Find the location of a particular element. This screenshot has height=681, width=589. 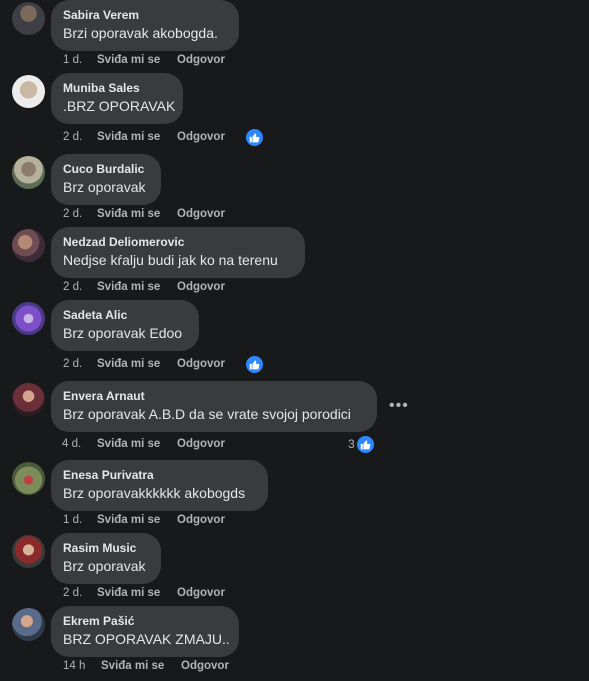

comment-bubble: Rasim Music Brz oporavak is located at coordinates (106, 558).